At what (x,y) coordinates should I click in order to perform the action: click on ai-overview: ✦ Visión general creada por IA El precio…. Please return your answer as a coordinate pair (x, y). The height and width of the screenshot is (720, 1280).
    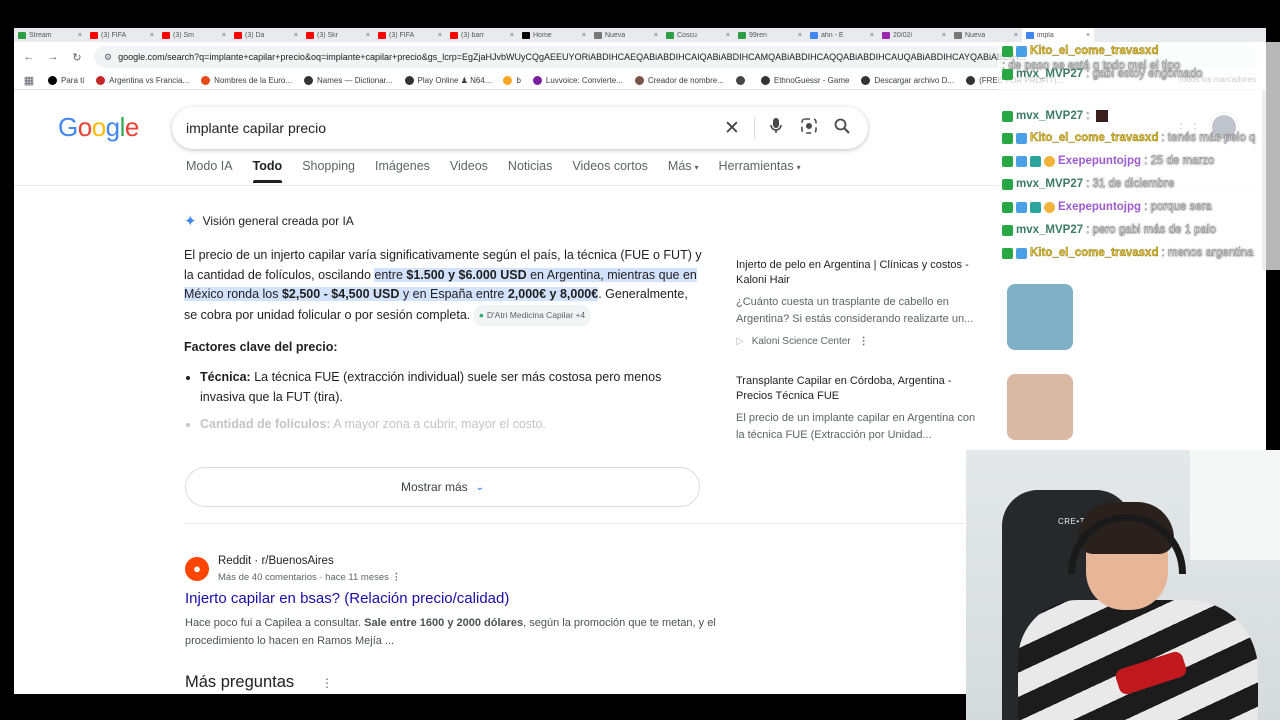
    Looking at the image, I should click on (444, 327).